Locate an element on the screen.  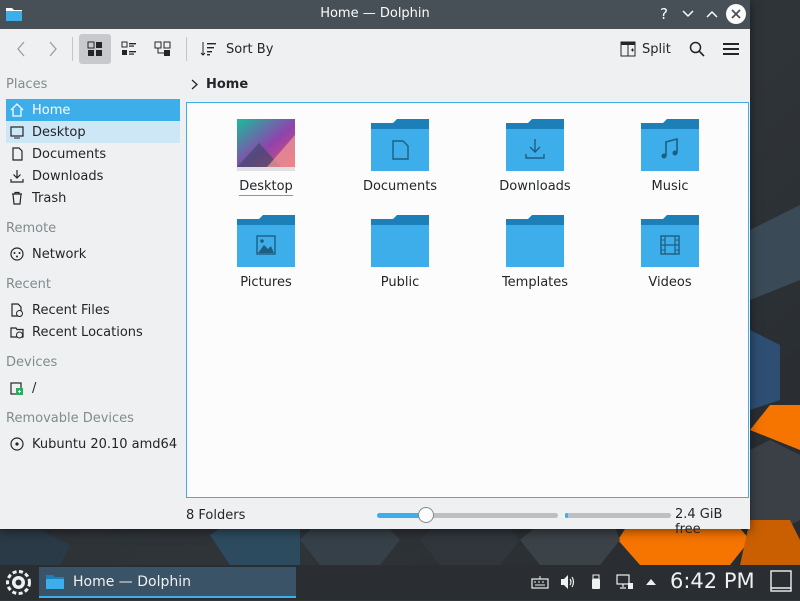
sidebar-item-recent-files: Recent Files is located at coordinates (93, 310).